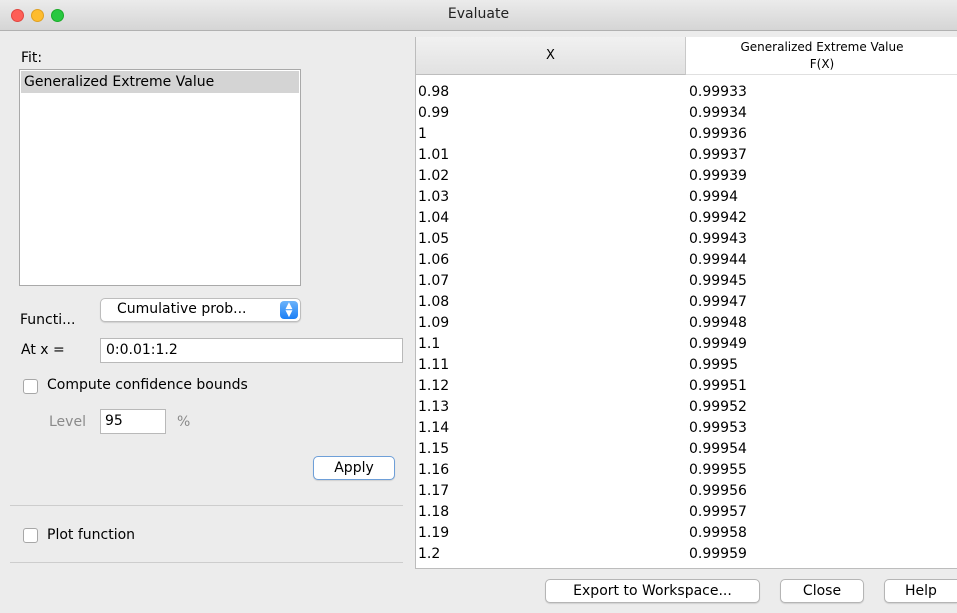  I want to click on cell-fx: 0.99943, so click(718, 239).